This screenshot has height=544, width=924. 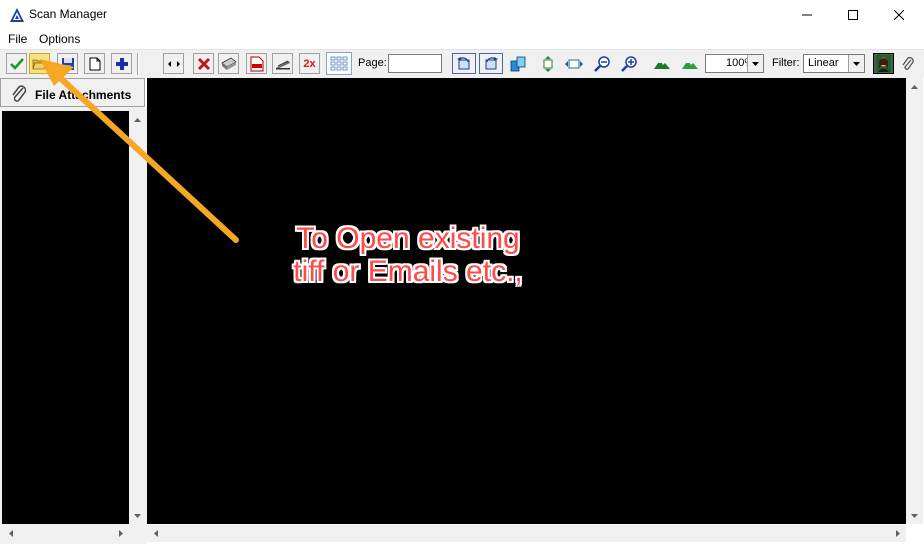 What do you see at coordinates (408, 271) in the screenshot?
I see `annotation-line-2: tiff or Emails etc.,` at bounding box center [408, 271].